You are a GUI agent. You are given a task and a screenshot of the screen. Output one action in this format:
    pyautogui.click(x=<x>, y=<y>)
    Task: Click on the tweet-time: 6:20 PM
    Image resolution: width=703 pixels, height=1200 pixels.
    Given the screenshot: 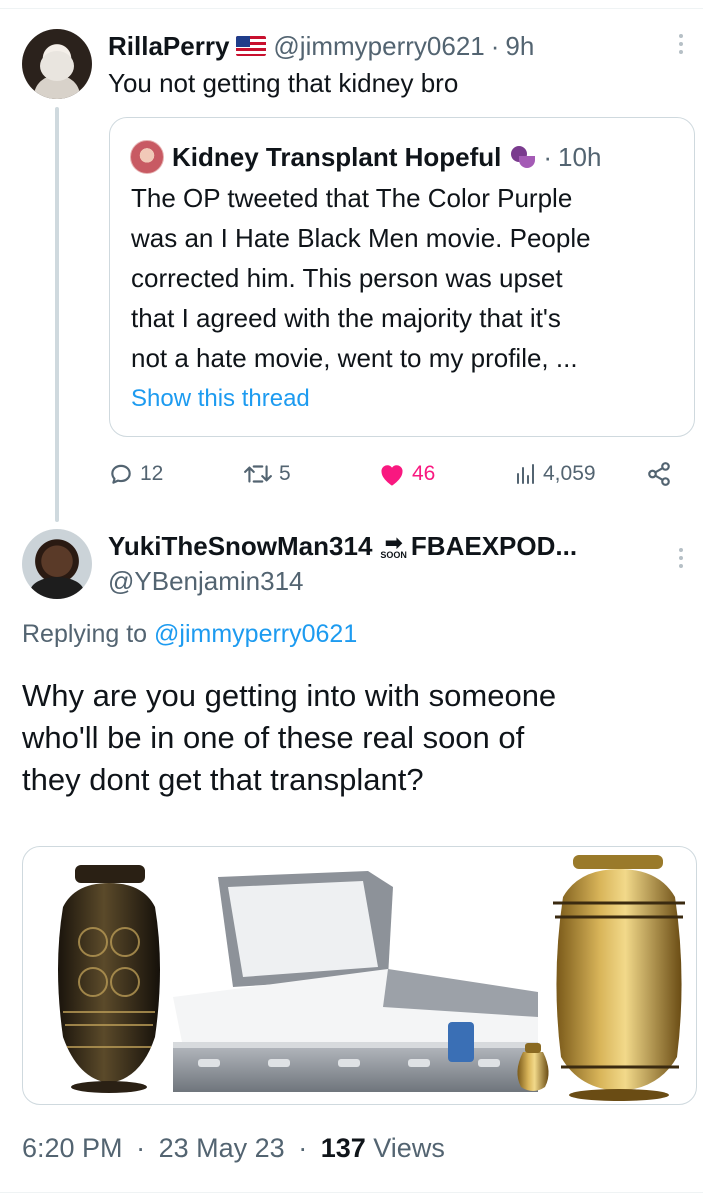 What is the action you would take?
    pyautogui.click(x=72, y=1148)
    